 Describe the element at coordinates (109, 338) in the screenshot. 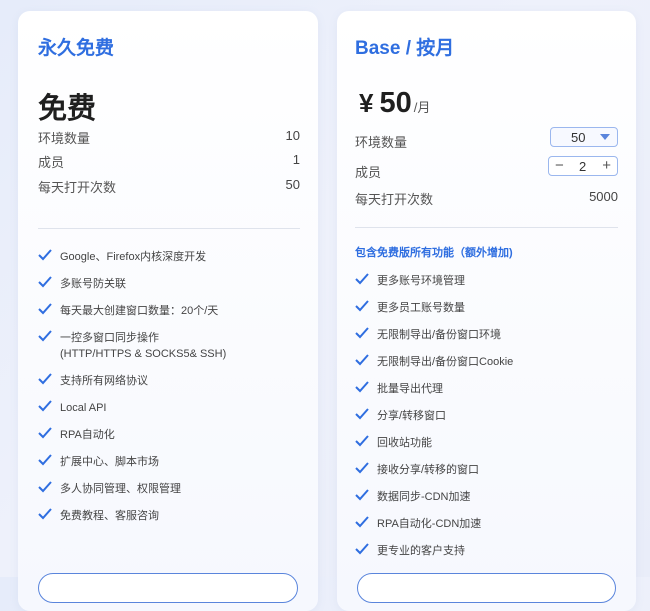

I see `feature-text: 一控多窗口同步操作` at that location.